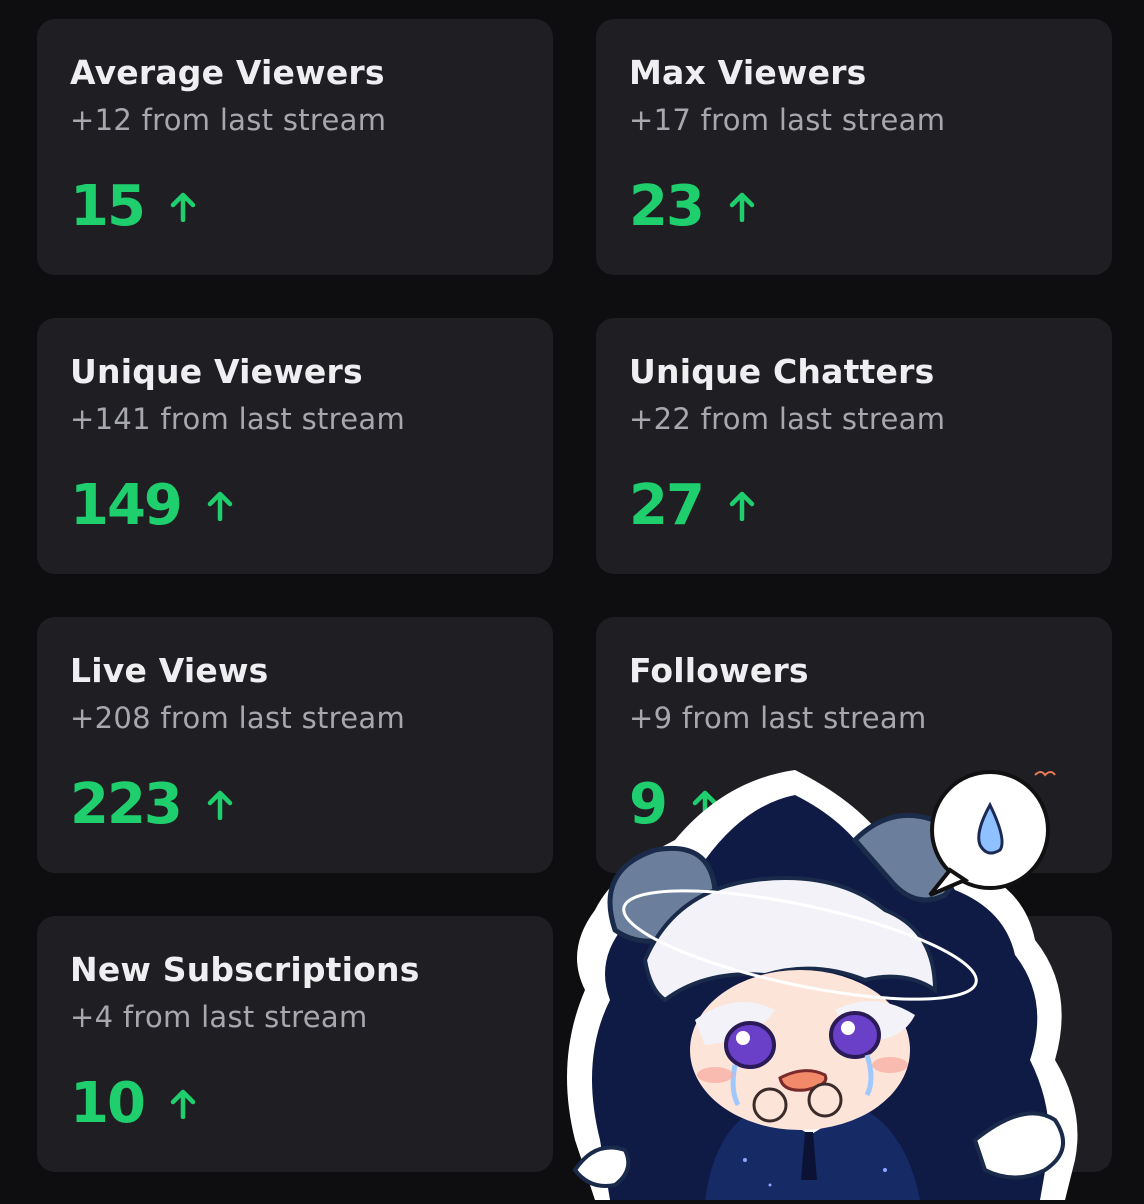  What do you see at coordinates (667, 505) in the screenshot?
I see `stat-value: 27` at bounding box center [667, 505].